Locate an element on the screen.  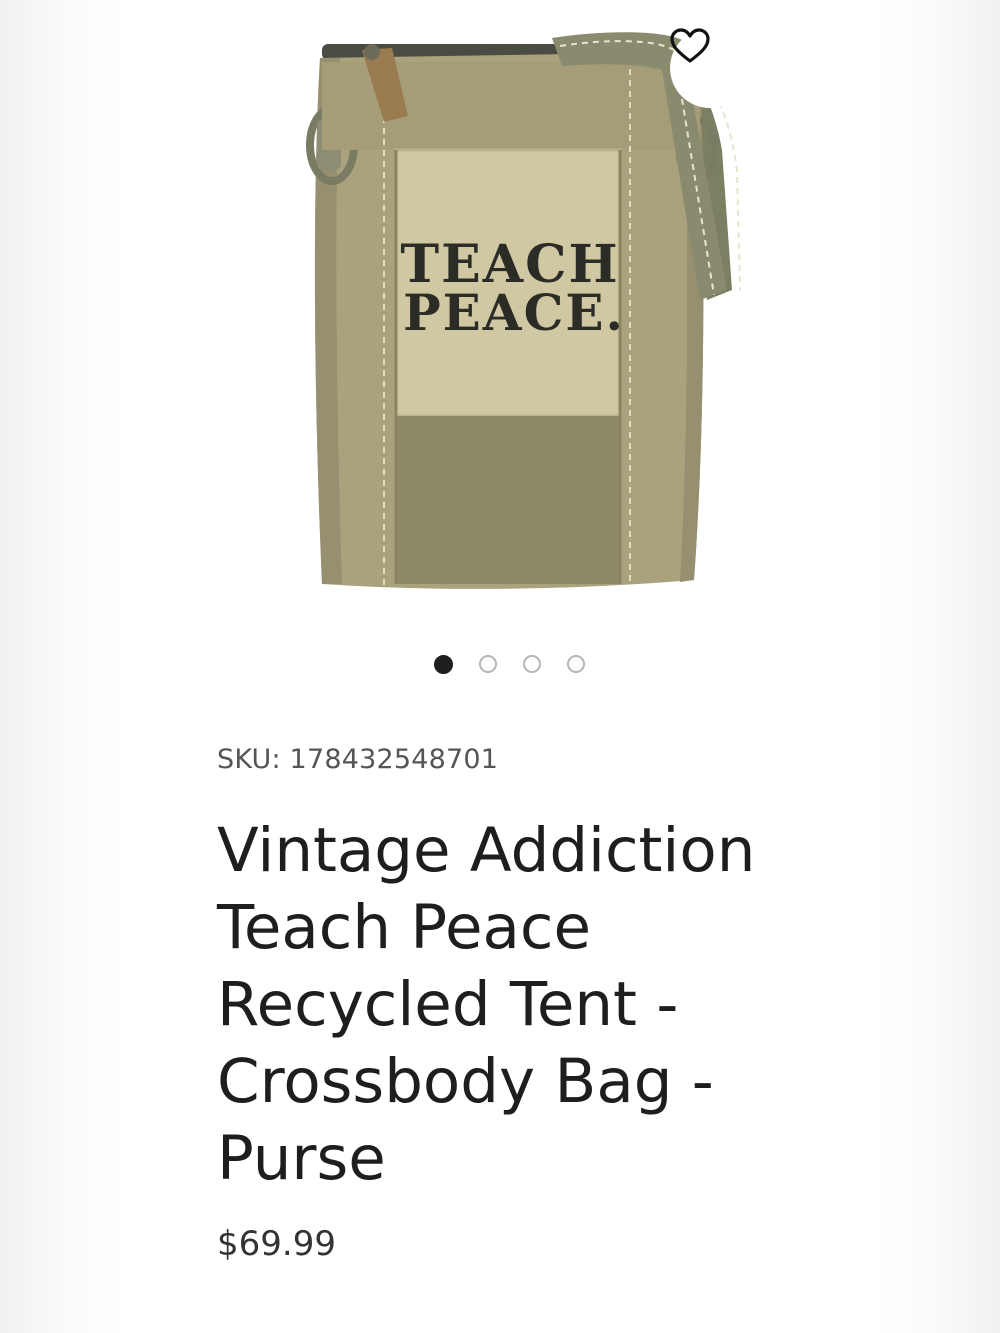
heart-outline-icon is located at coordinates (690, 45).